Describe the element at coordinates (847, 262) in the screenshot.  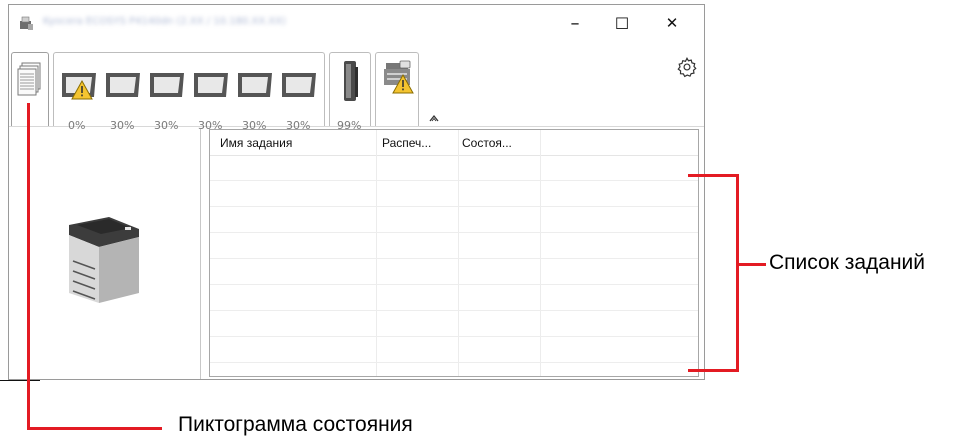
I see `job-list-callout-label: Список заданий` at that location.